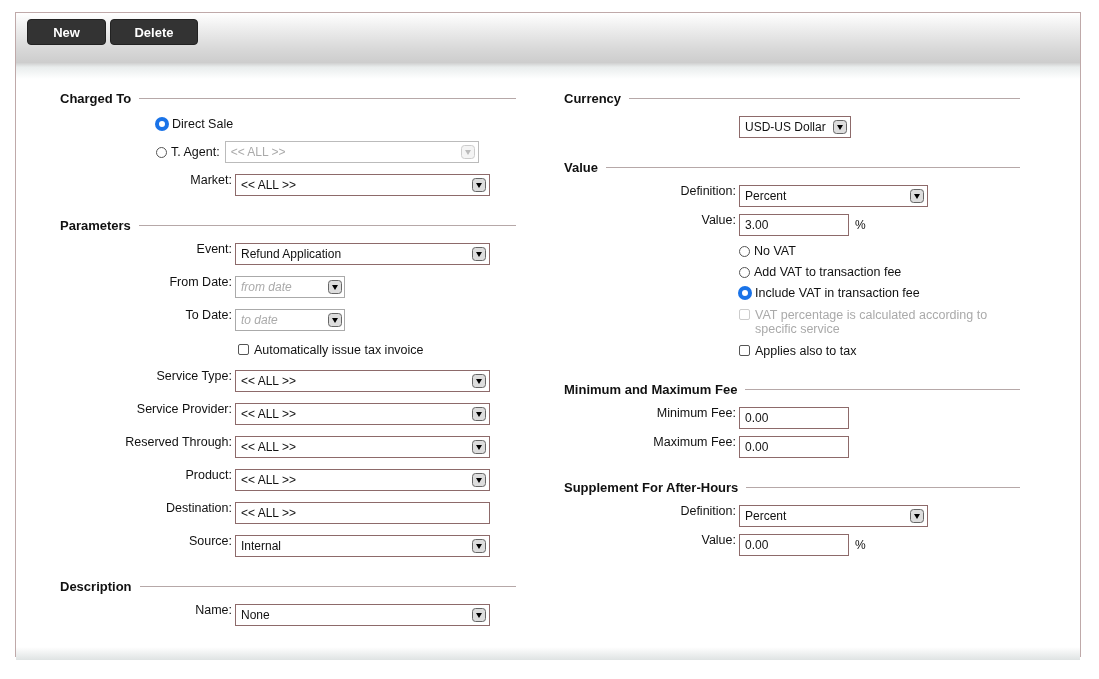 The width and height of the screenshot is (1099, 679). Describe the element at coordinates (210, 541) in the screenshot. I see `field-label: Source:` at that location.